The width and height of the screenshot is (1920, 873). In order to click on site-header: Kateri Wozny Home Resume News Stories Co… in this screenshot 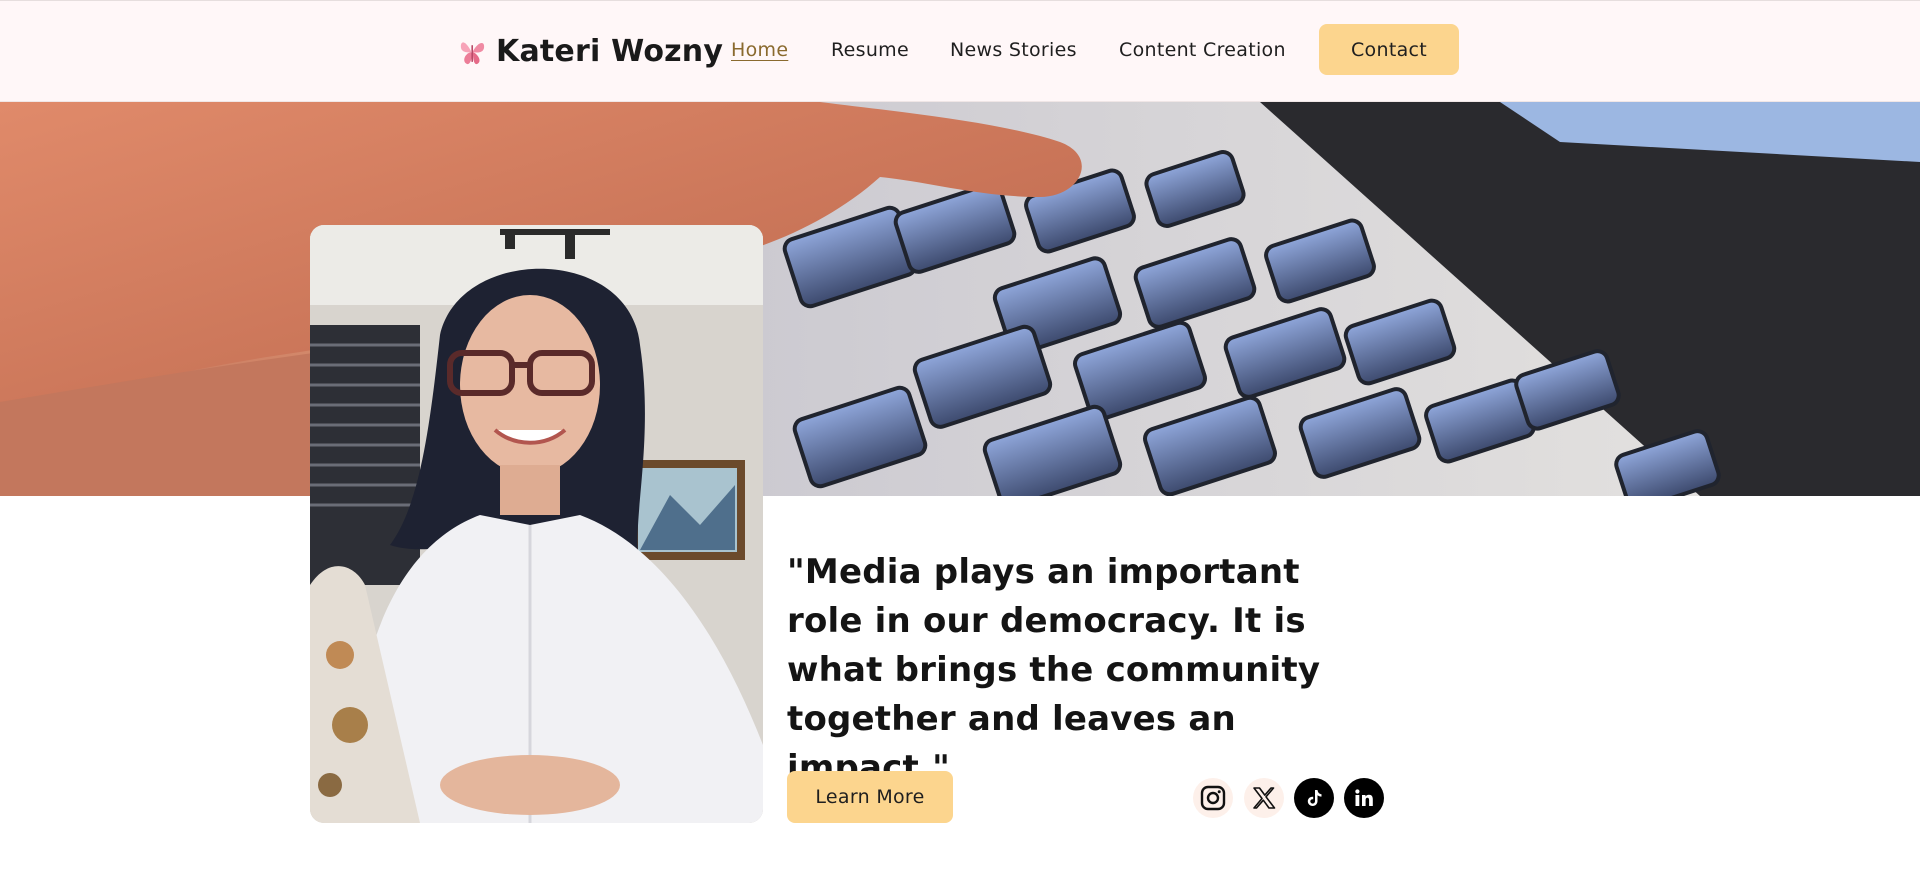, I will do `click(960, 51)`.